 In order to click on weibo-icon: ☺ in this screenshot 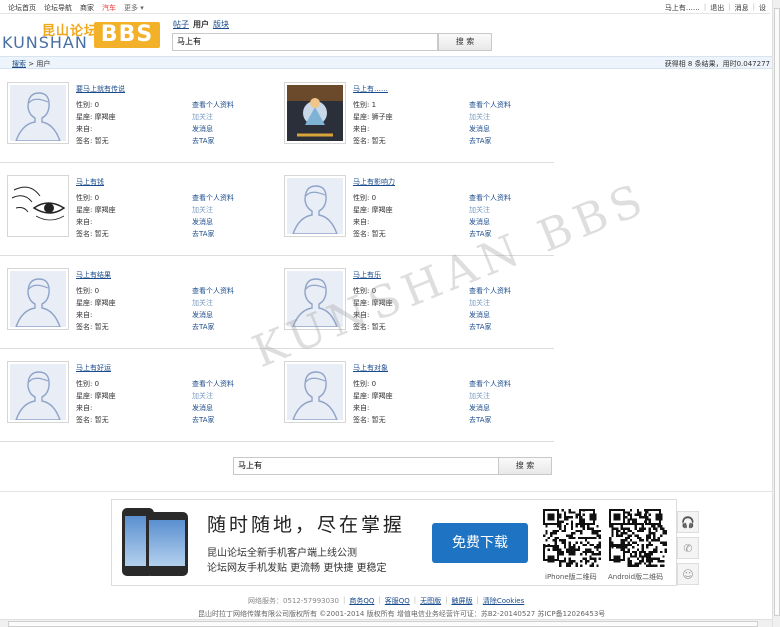, I will do `click(688, 574)`.